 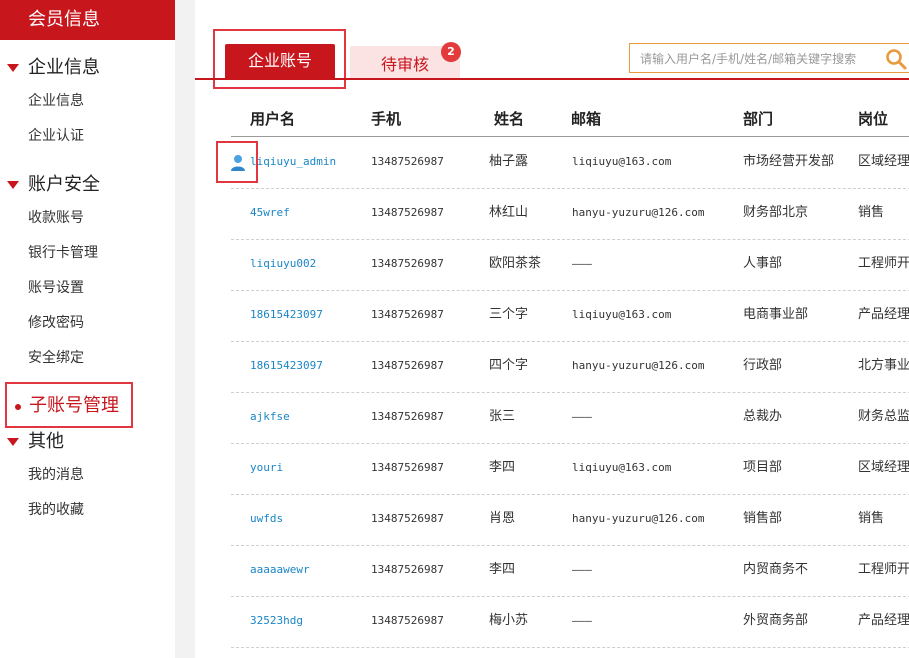 What do you see at coordinates (266, 468) in the screenshot?
I see `username-link: youri` at bounding box center [266, 468].